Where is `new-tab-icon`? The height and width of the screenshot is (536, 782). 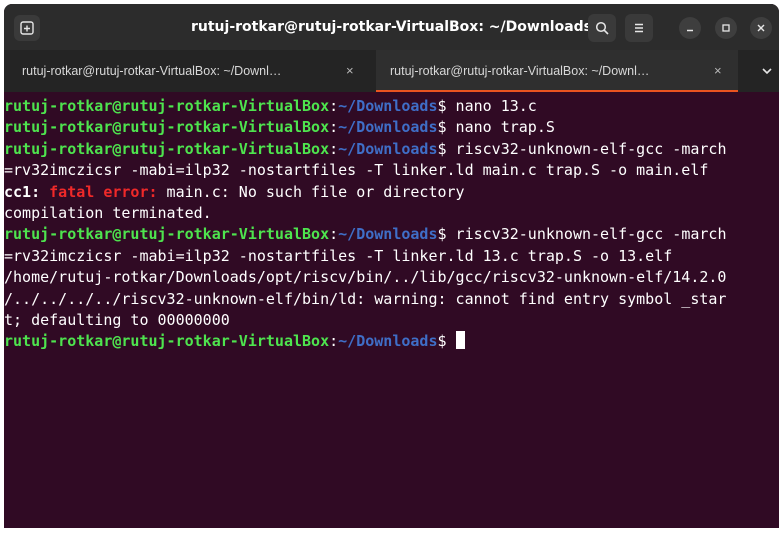 new-tab-icon is located at coordinates (27, 28).